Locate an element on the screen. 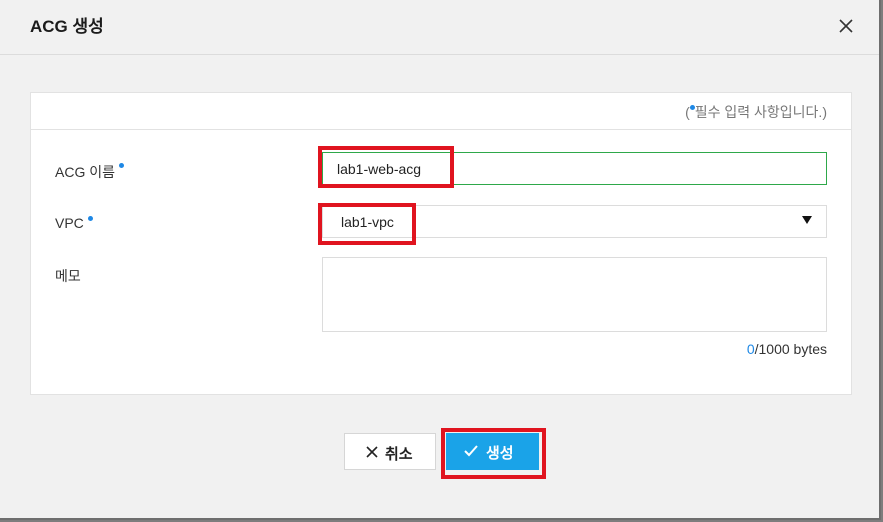  memo-byte-limit: /1000 bytes is located at coordinates (790, 349).